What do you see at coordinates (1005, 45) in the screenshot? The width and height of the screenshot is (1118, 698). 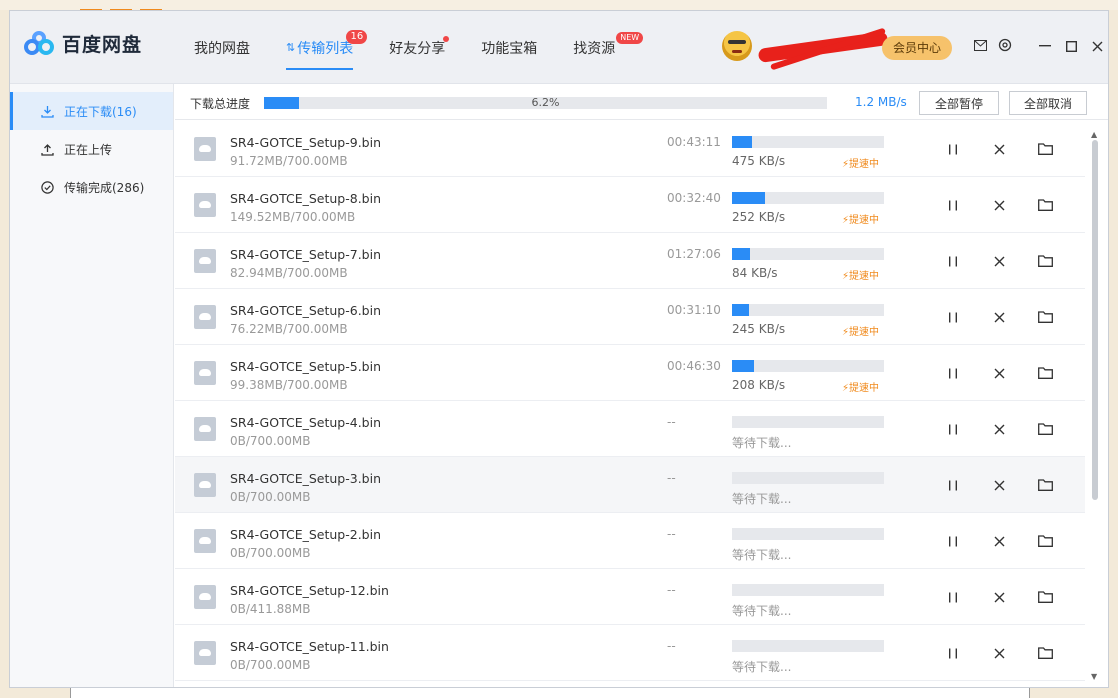 I see `gear-icon` at bounding box center [1005, 45].